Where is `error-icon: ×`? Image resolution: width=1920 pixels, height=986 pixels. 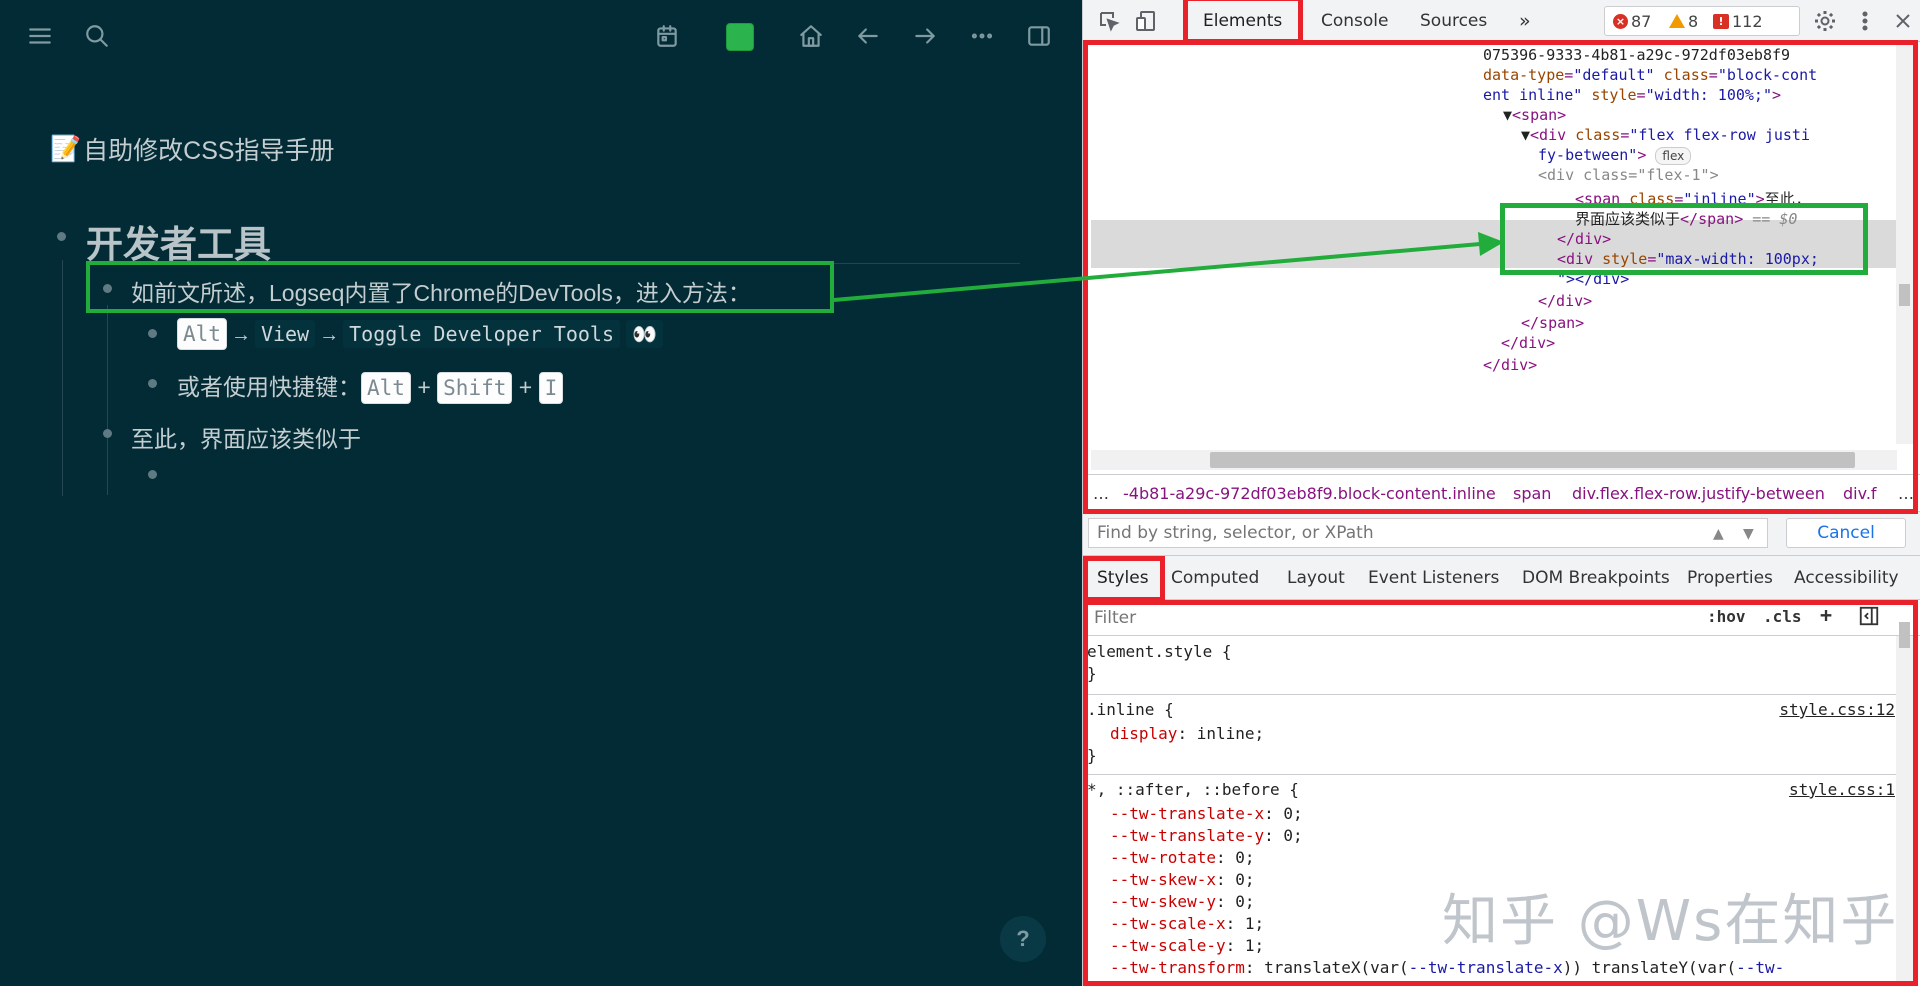
error-icon: × is located at coordinates (1620, 21).